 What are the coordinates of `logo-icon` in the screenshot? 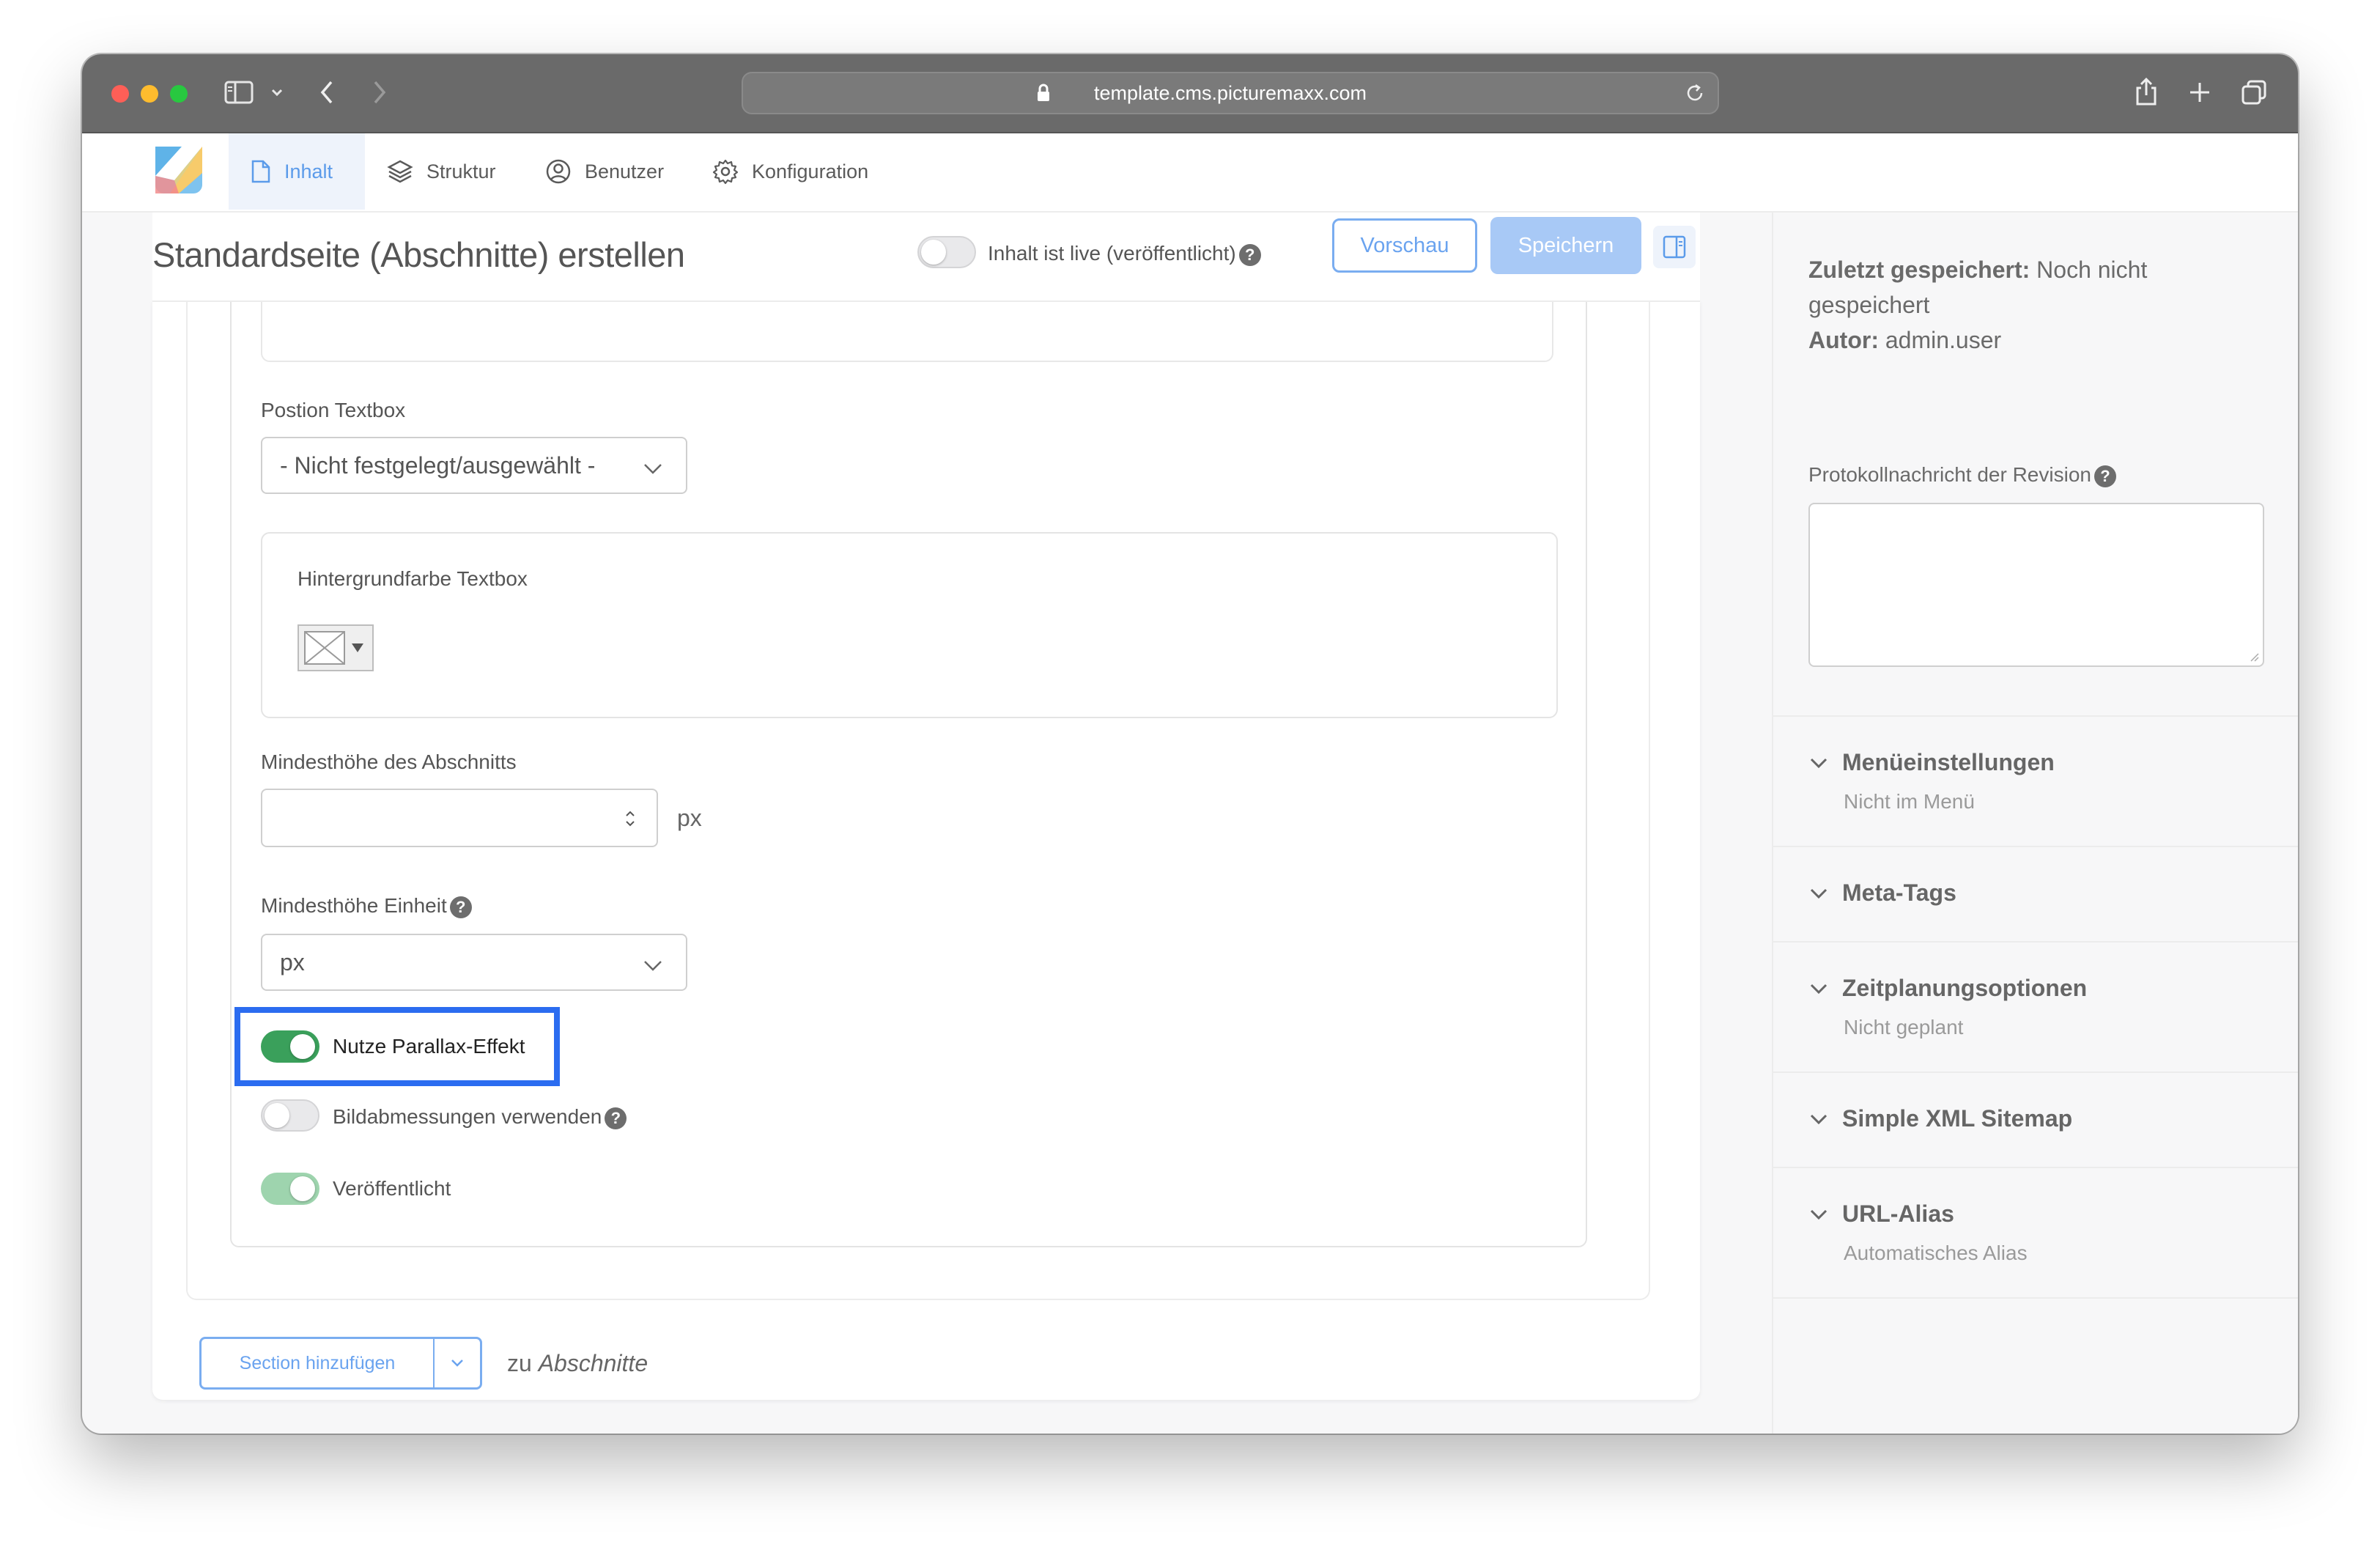 It's located at (178, 170).